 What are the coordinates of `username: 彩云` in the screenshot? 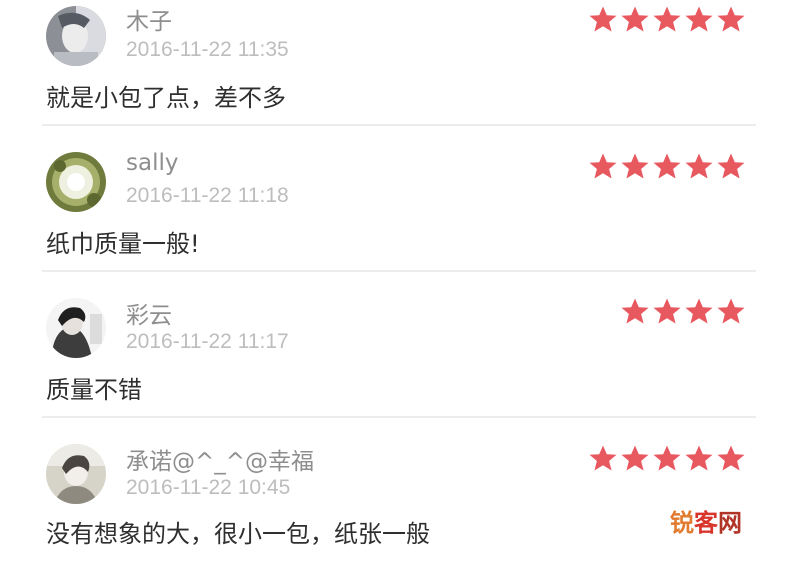 It's located at (149, 316).